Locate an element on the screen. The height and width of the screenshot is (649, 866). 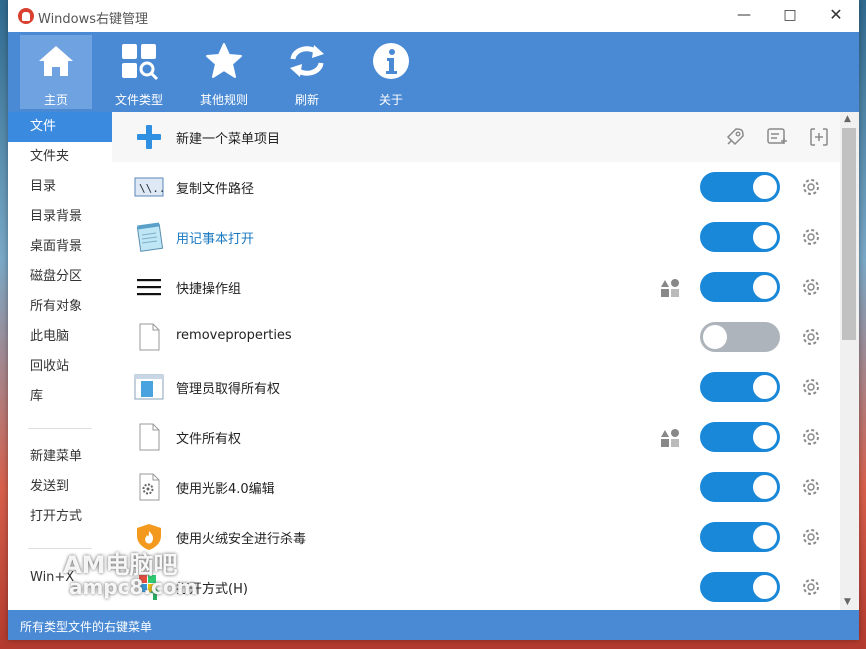
sidebar-item-open-with: 打开方式 is located at coordinates (60, 517).